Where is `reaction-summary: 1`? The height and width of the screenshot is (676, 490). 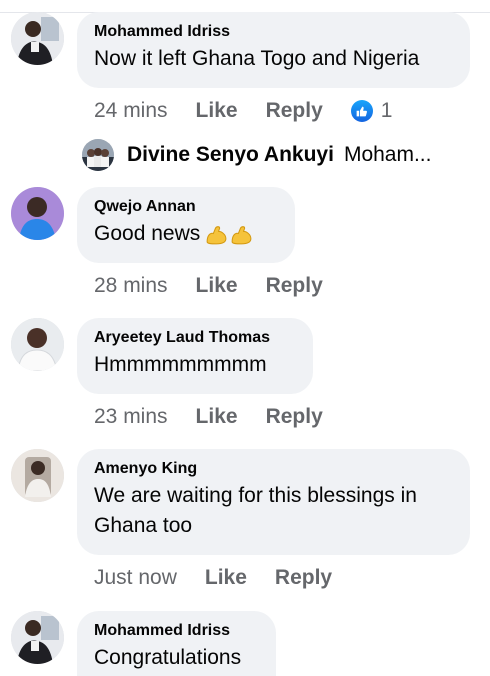
reaction-summary: 1 is located at coordinates (371, 111).